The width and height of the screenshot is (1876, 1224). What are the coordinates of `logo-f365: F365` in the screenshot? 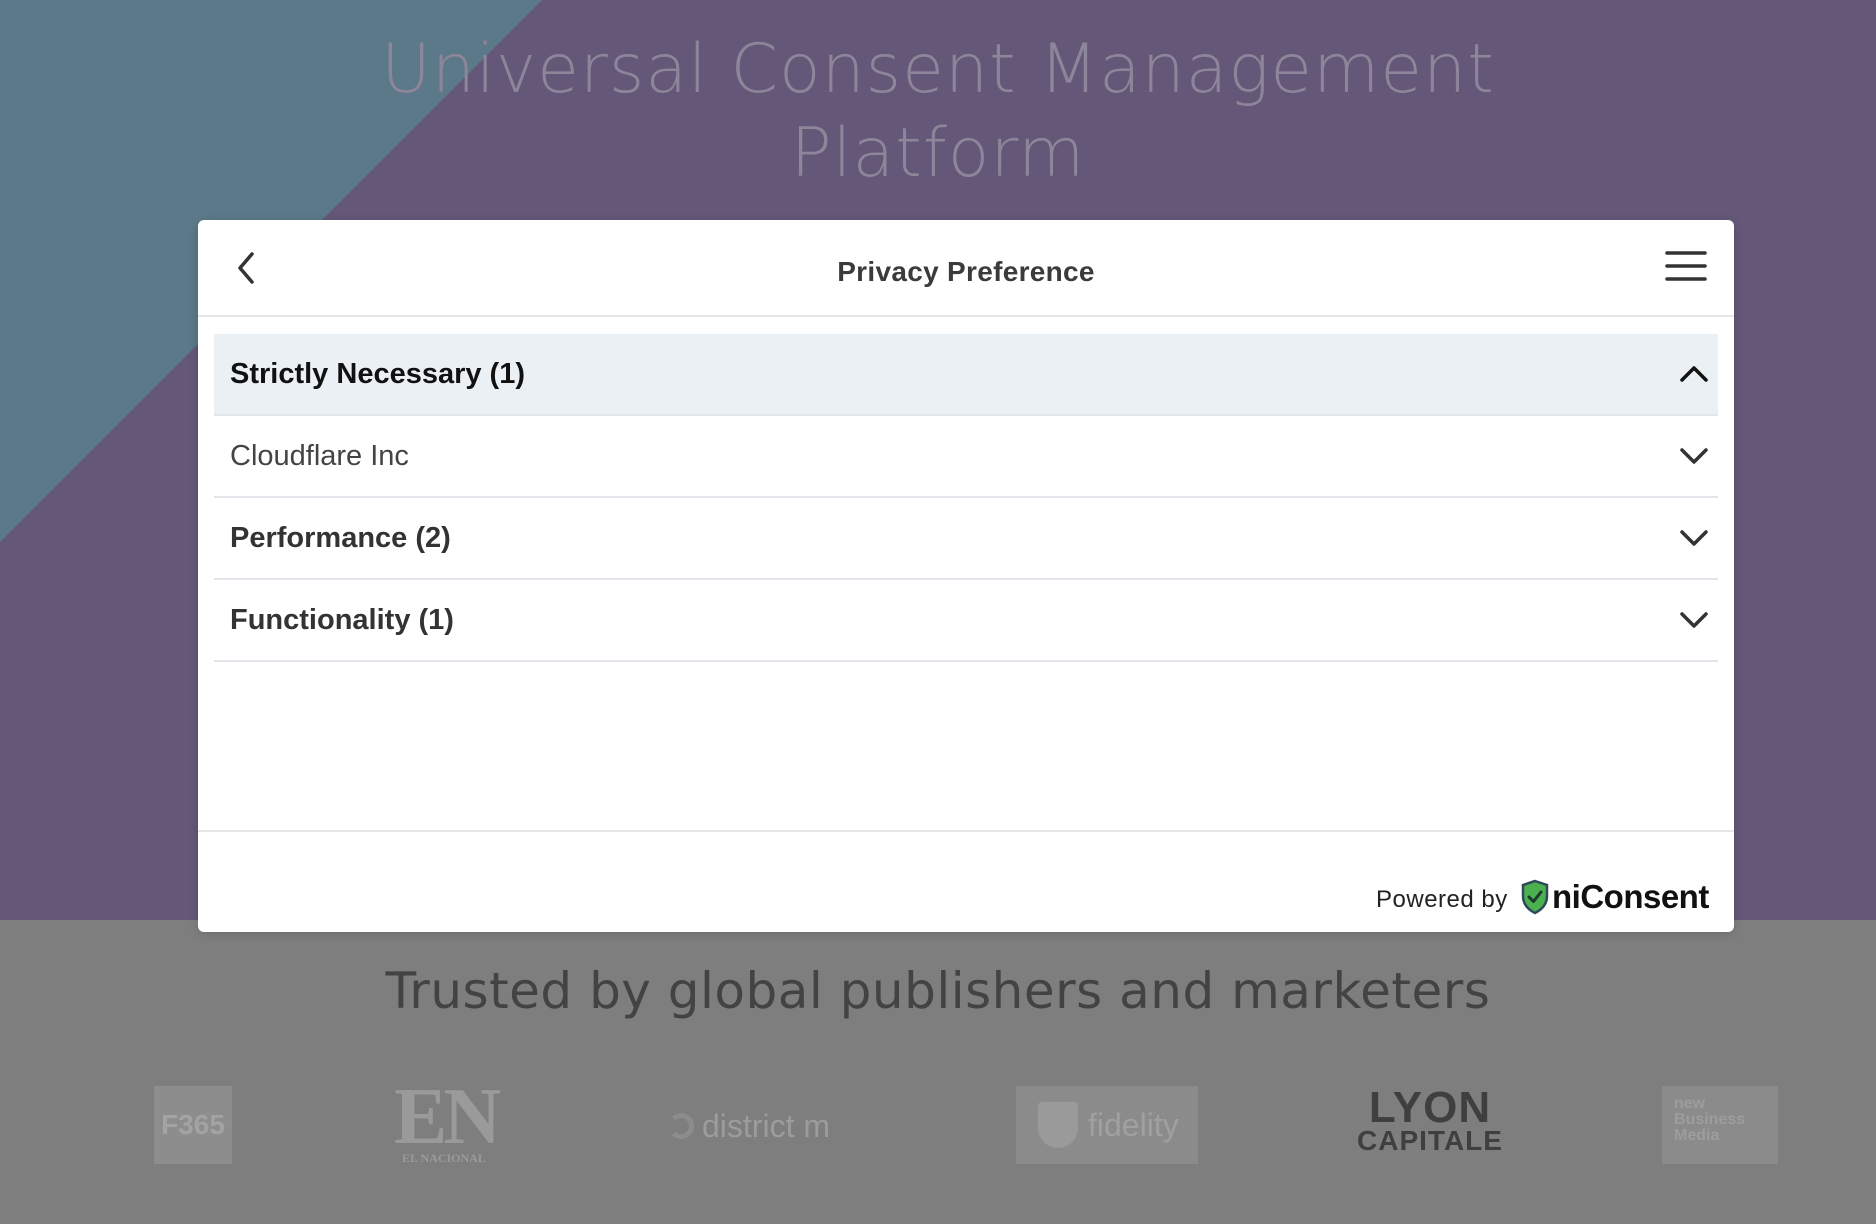 It's located at (193, 1125).